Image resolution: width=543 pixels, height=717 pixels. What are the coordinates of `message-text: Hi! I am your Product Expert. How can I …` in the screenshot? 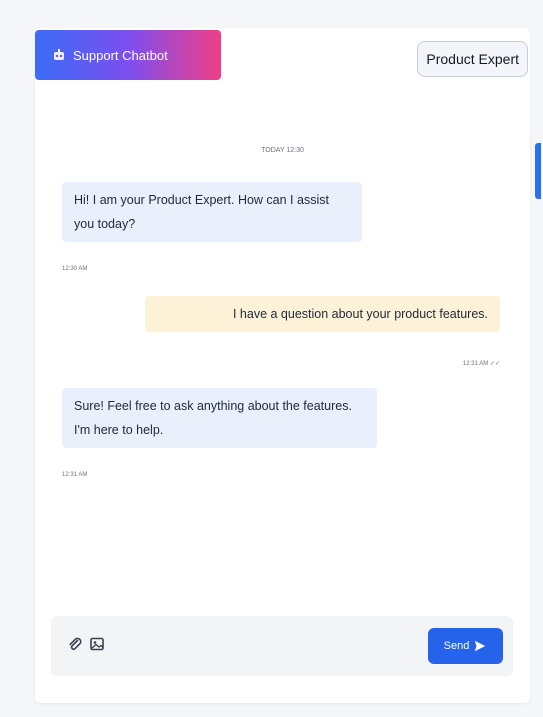 It's located at (201, 212).